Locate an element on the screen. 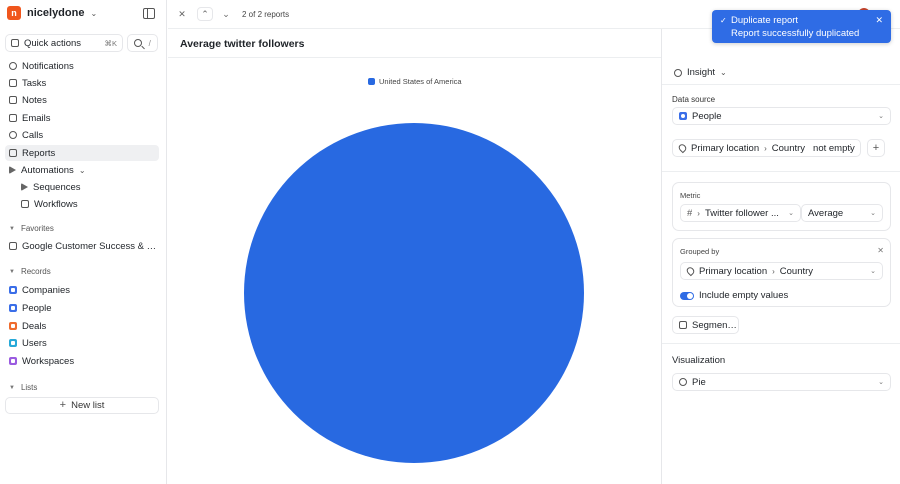 Image resolution: width=900 pixels, height=484 pixels. pie-icon is located at coordinates (683, 382).